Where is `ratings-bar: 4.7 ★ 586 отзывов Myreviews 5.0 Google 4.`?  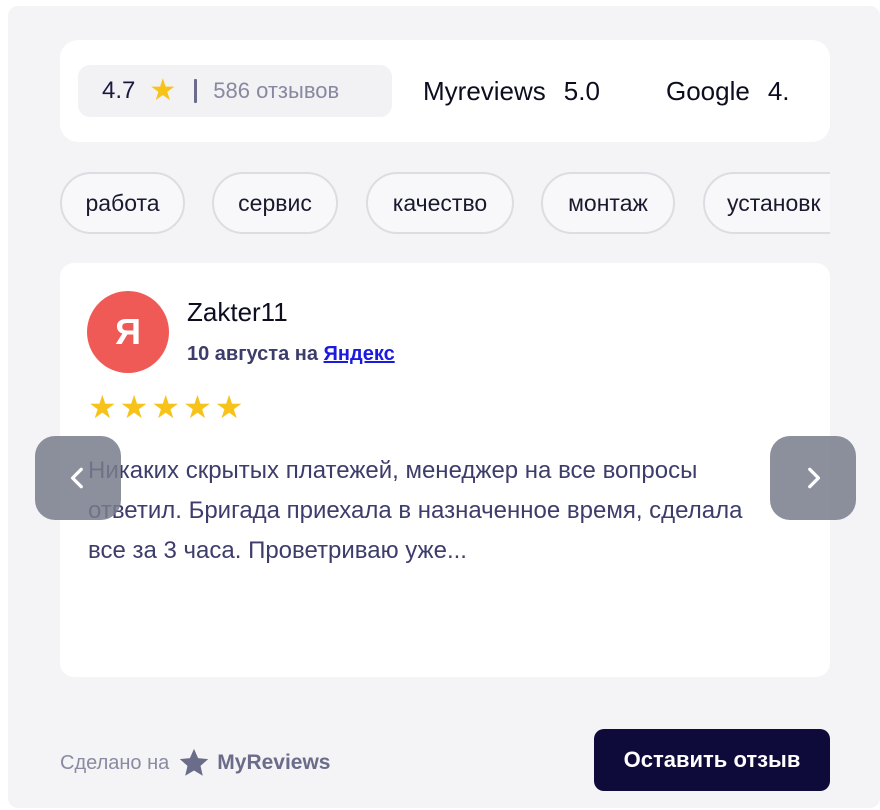 ratings-bar: 4.7 ★ 586 отзывов Myreviews 5.0 Google 4. is located at coordinates (445, 91).